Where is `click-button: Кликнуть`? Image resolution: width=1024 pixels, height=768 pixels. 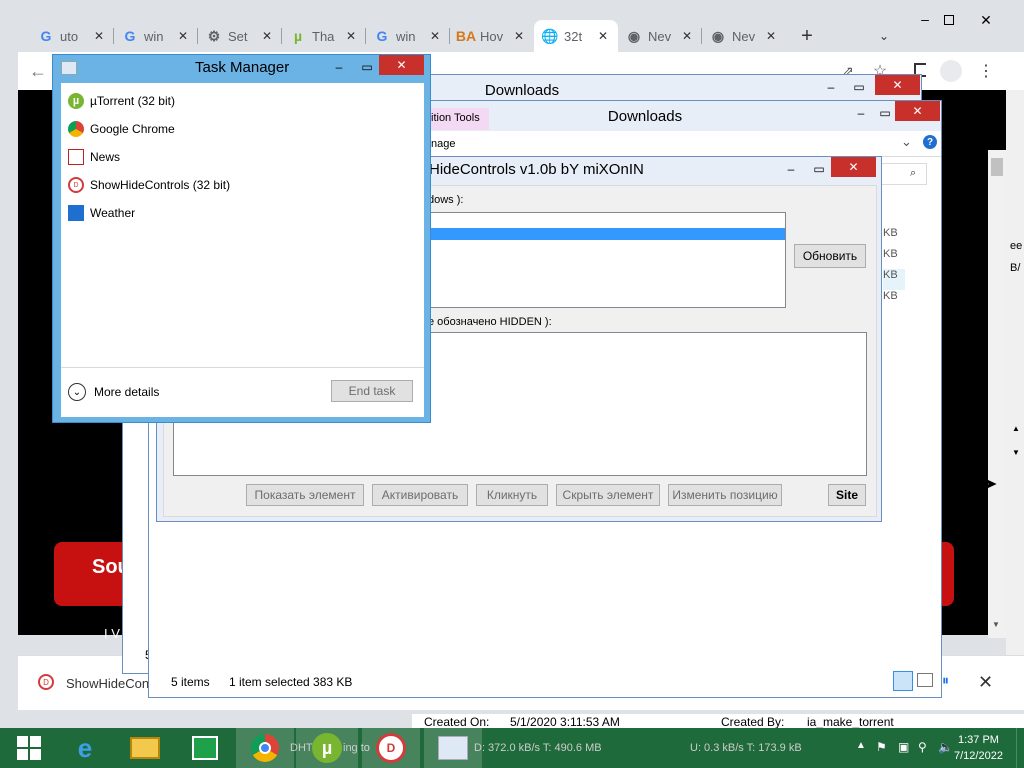
click-button: Кликнуть is located at coordinates (512, 495).